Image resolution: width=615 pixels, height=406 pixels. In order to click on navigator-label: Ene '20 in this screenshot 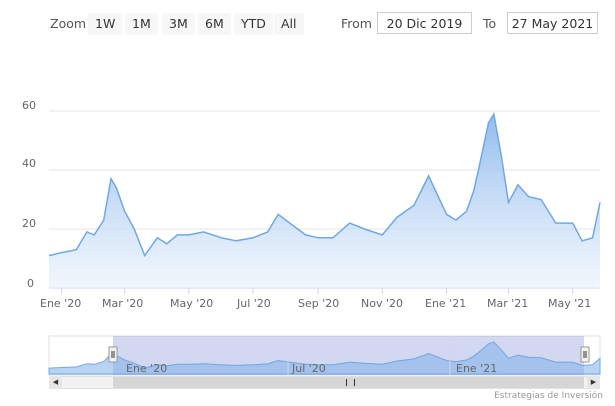, I will do `click(147, 368)`.